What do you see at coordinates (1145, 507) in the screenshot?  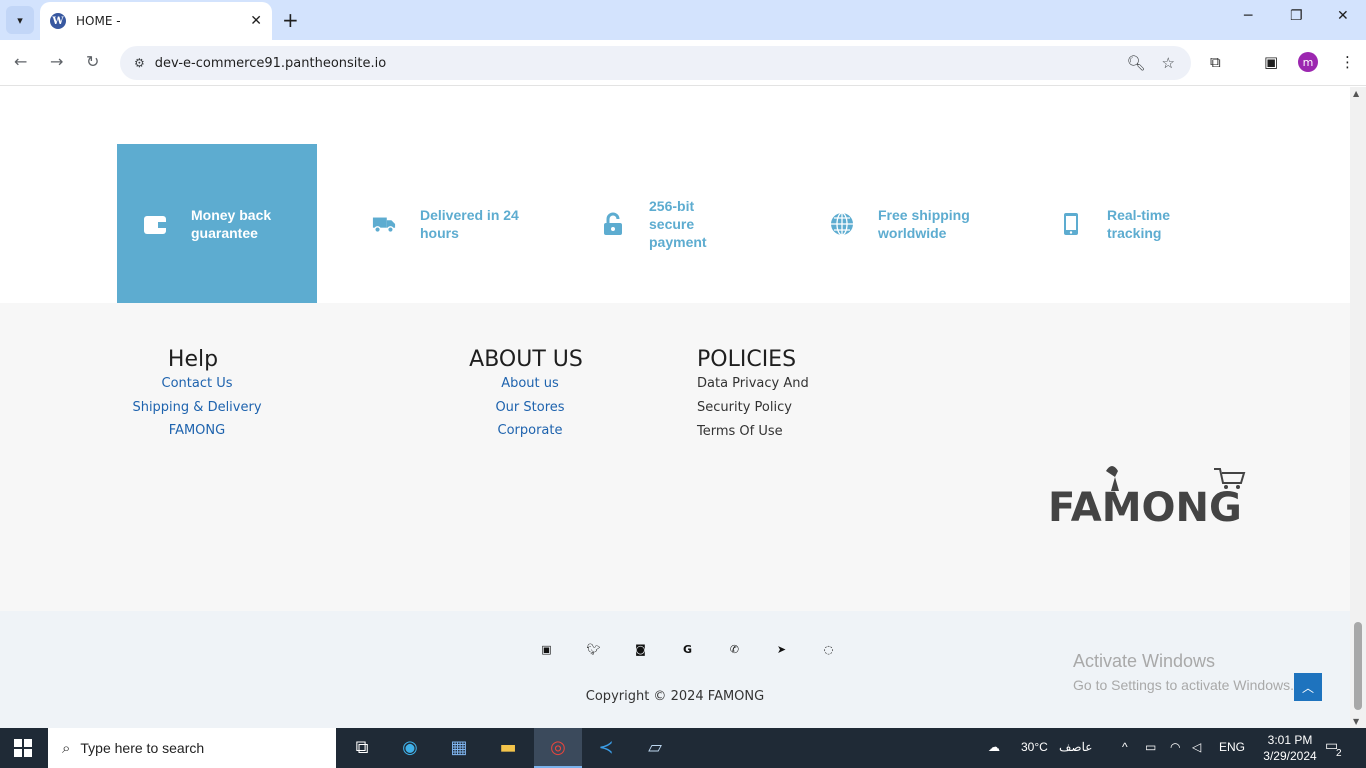 I see `svg-text: FAMONG` at bounding box center [1145, 507].